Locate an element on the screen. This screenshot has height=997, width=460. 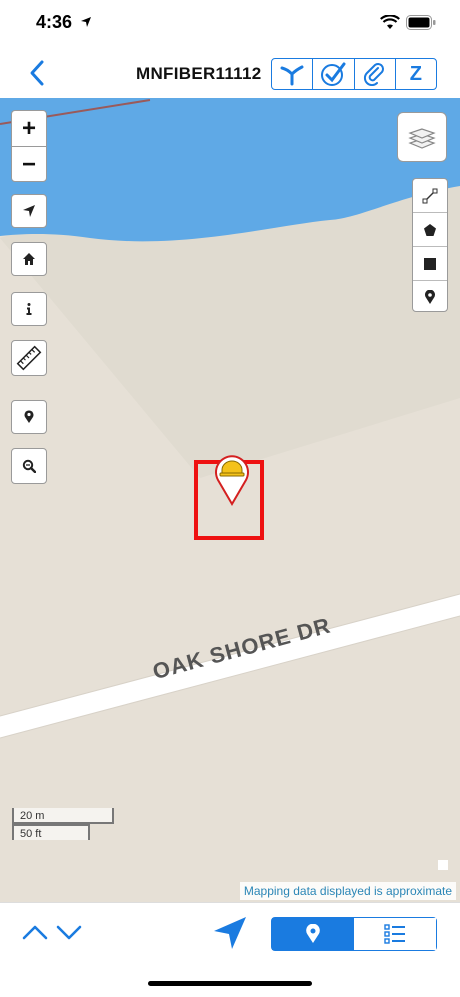
navigate-button is located at coordinates (230, 933).